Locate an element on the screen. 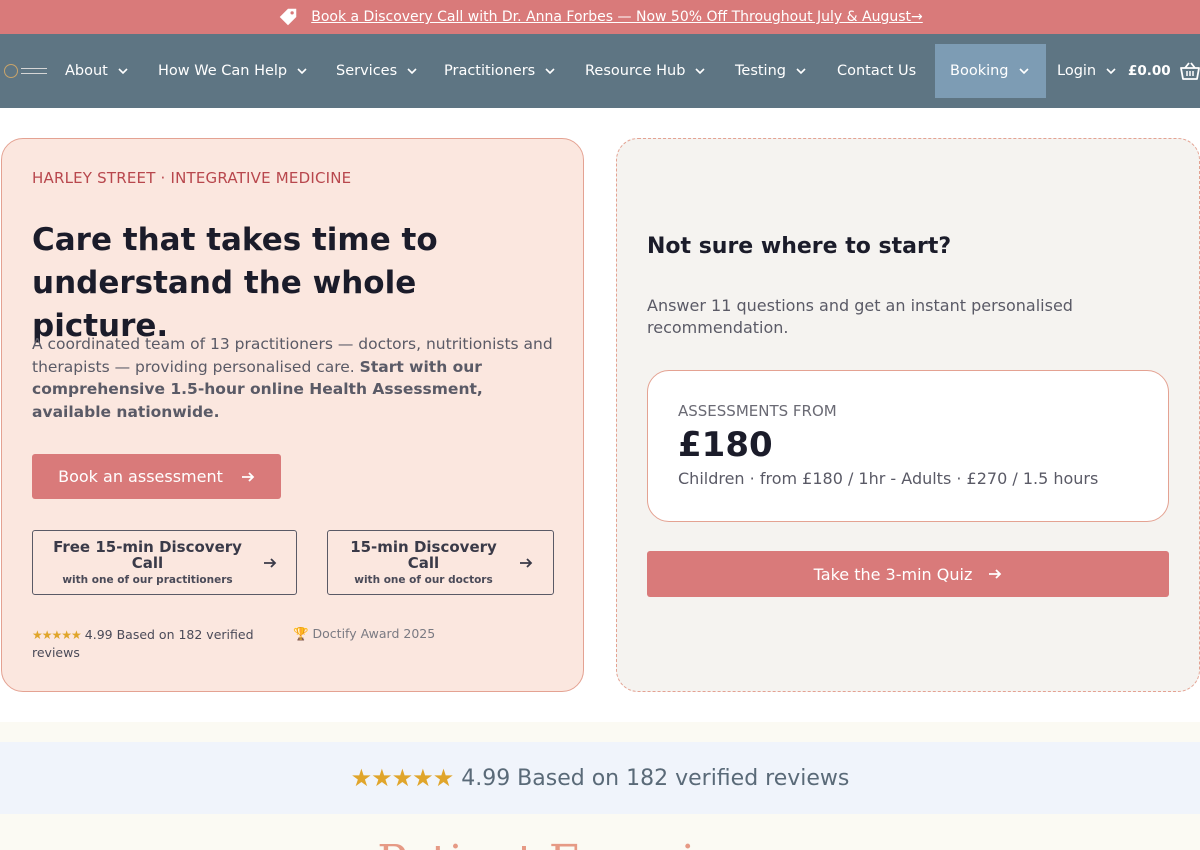 Image resolution: width=1200 pixels, height=850 pixels. nav-item-booking: Booking is located at coordinates (990, 71).